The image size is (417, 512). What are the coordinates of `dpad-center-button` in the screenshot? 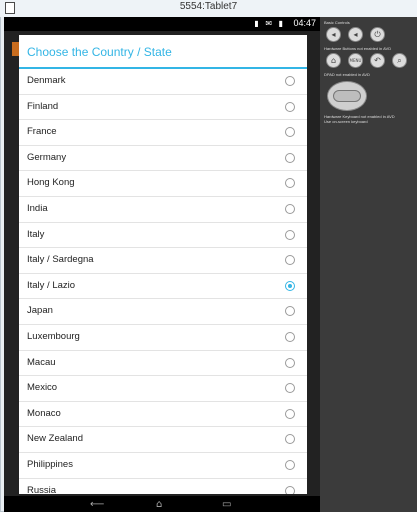 It's located at (347, 96).